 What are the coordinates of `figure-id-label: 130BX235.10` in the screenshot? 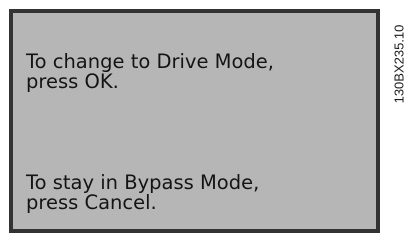 It's located at (399, 64).